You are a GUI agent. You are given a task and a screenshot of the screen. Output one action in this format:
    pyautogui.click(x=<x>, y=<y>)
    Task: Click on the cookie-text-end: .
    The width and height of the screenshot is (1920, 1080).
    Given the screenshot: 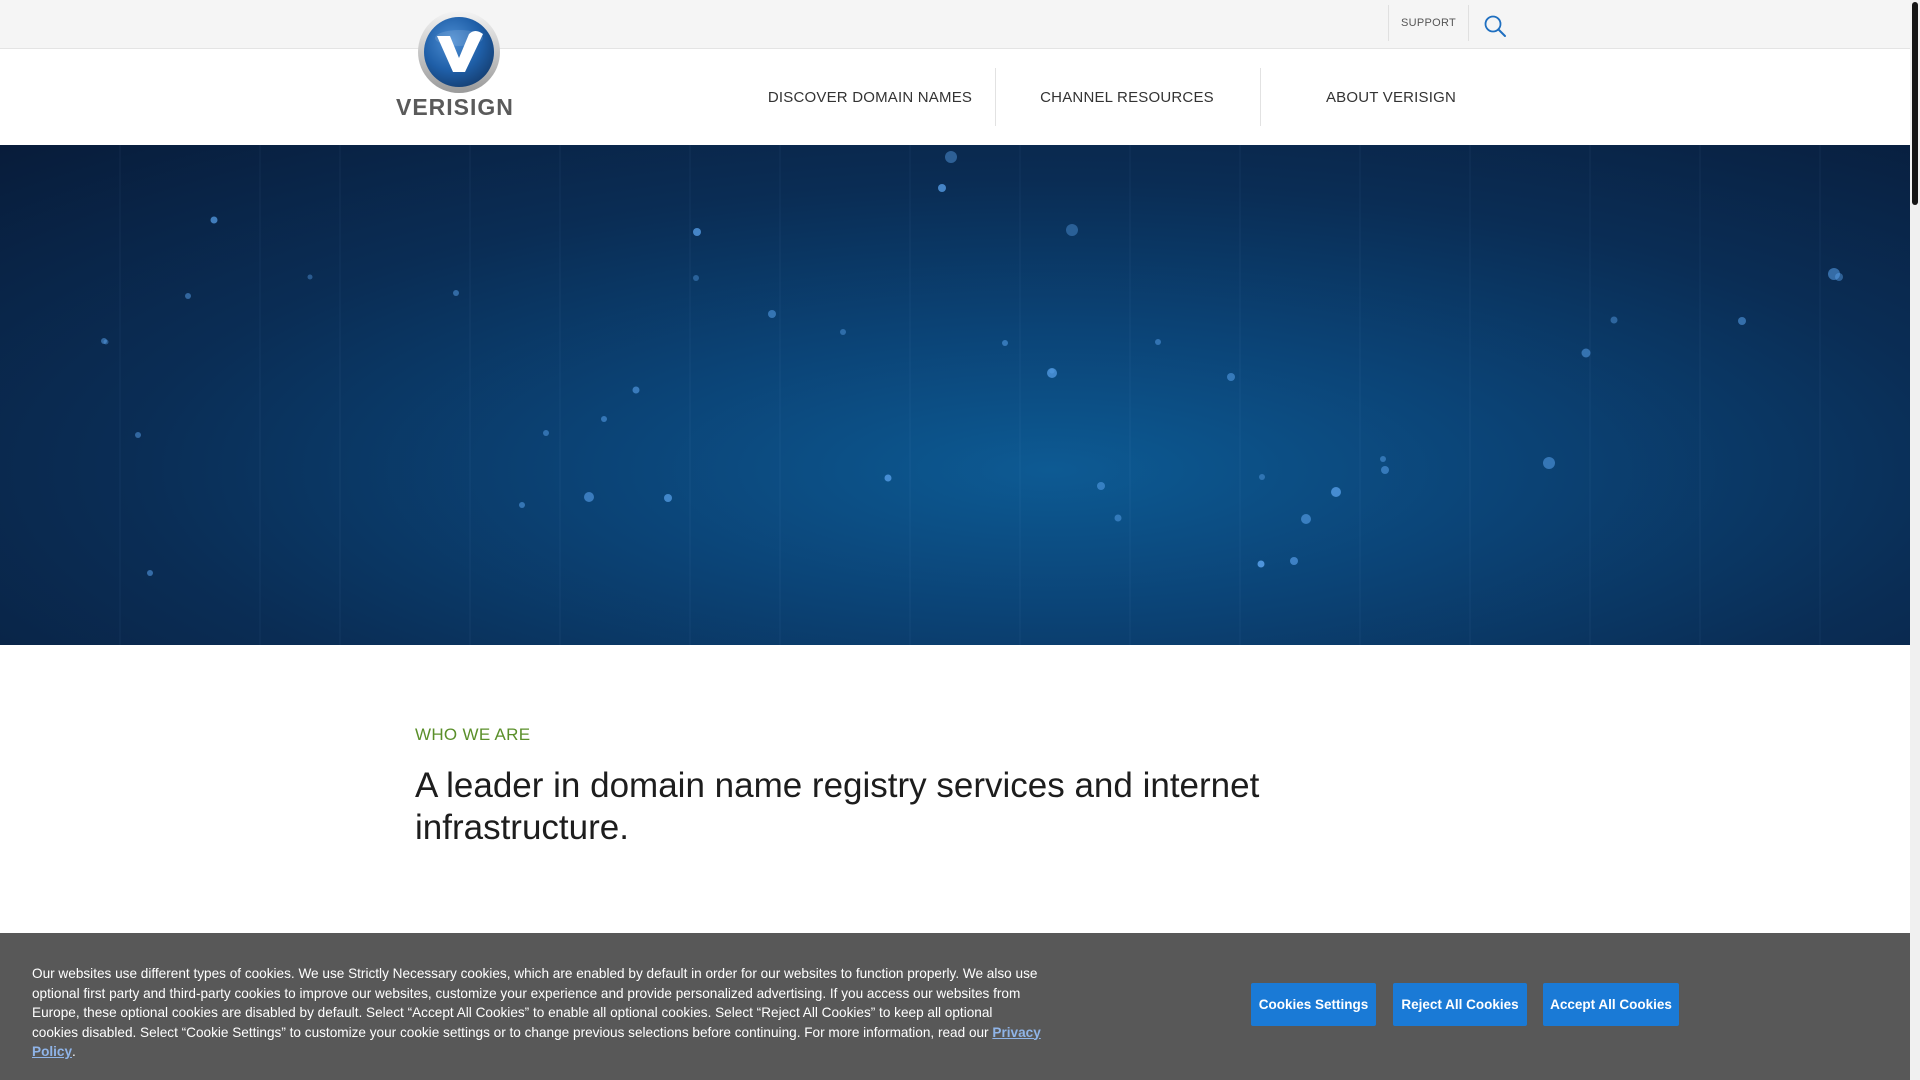 What is the action you would take?
    pyautogui.click(x=74, y=1051)
    